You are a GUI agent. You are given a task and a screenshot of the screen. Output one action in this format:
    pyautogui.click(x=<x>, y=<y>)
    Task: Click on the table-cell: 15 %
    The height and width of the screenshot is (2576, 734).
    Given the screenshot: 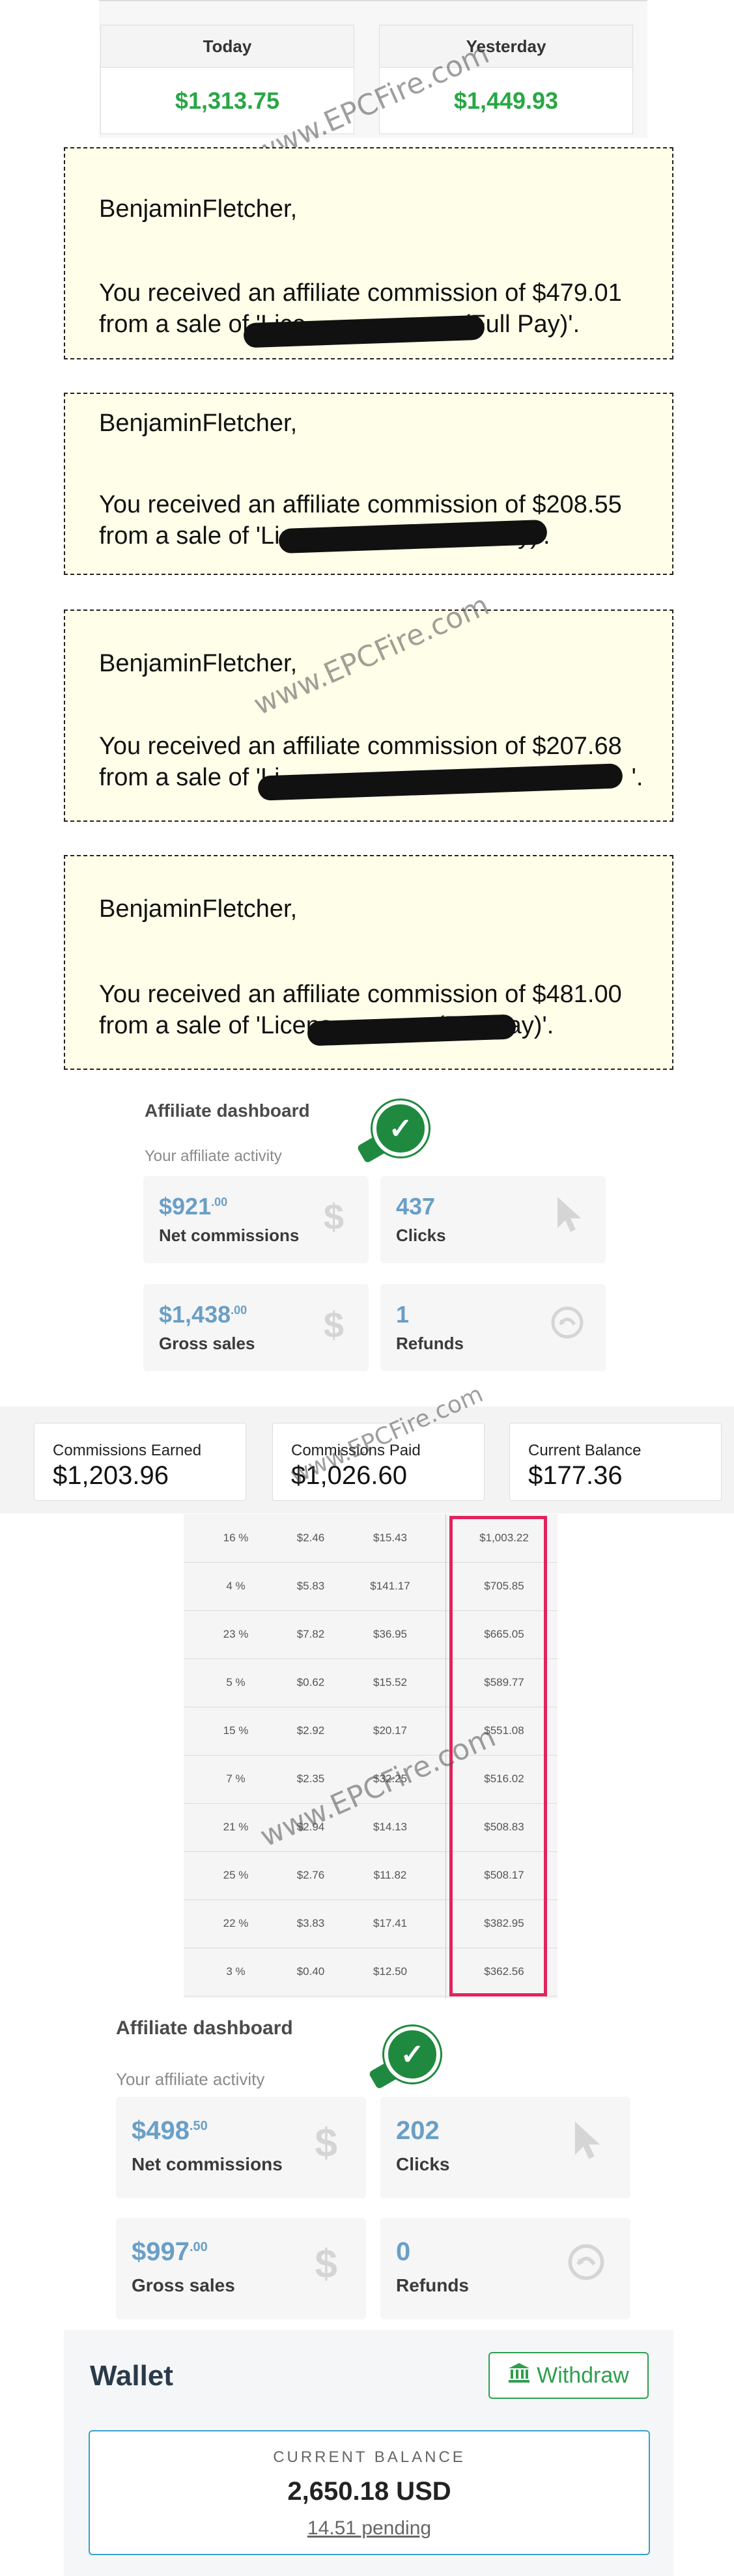 What is the action you would take?
    pyautogui.click(x=236, y=1731)
    